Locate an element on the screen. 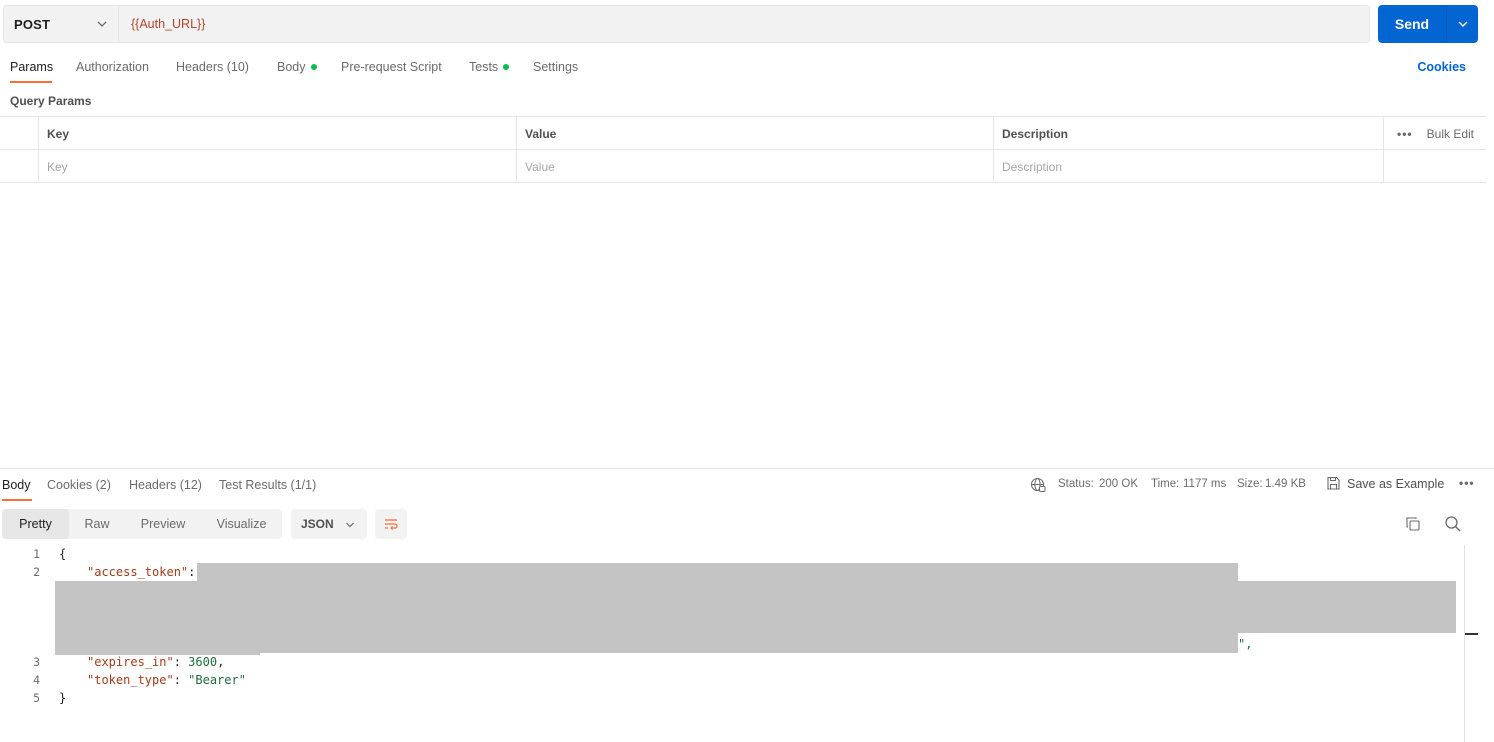  status-label: Status: is located at coordinates (1076, 484).